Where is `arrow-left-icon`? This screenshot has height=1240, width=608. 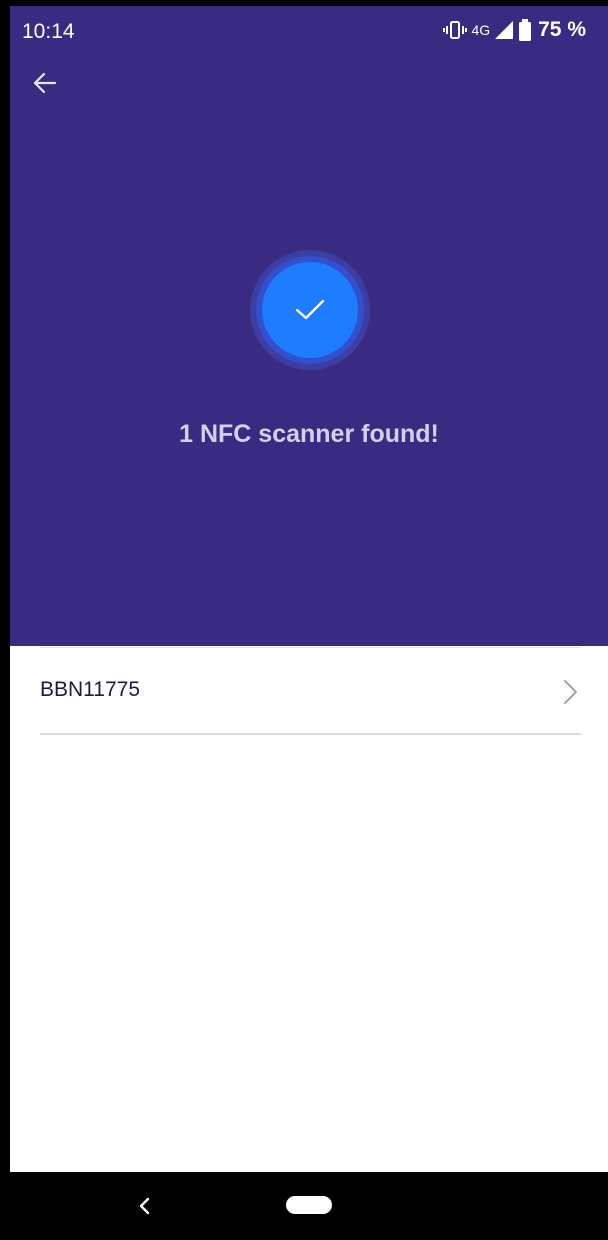 arrow-left-icon is located at coordinates (45, 83).